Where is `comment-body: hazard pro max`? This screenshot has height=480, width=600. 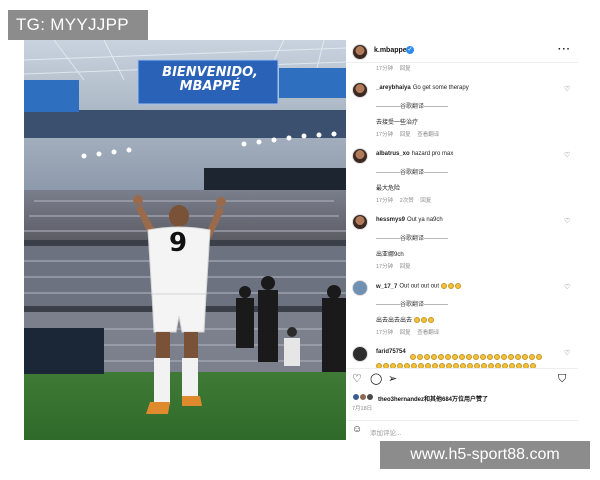 comment-body: hazard pro max is located at coordinates (432, 154).